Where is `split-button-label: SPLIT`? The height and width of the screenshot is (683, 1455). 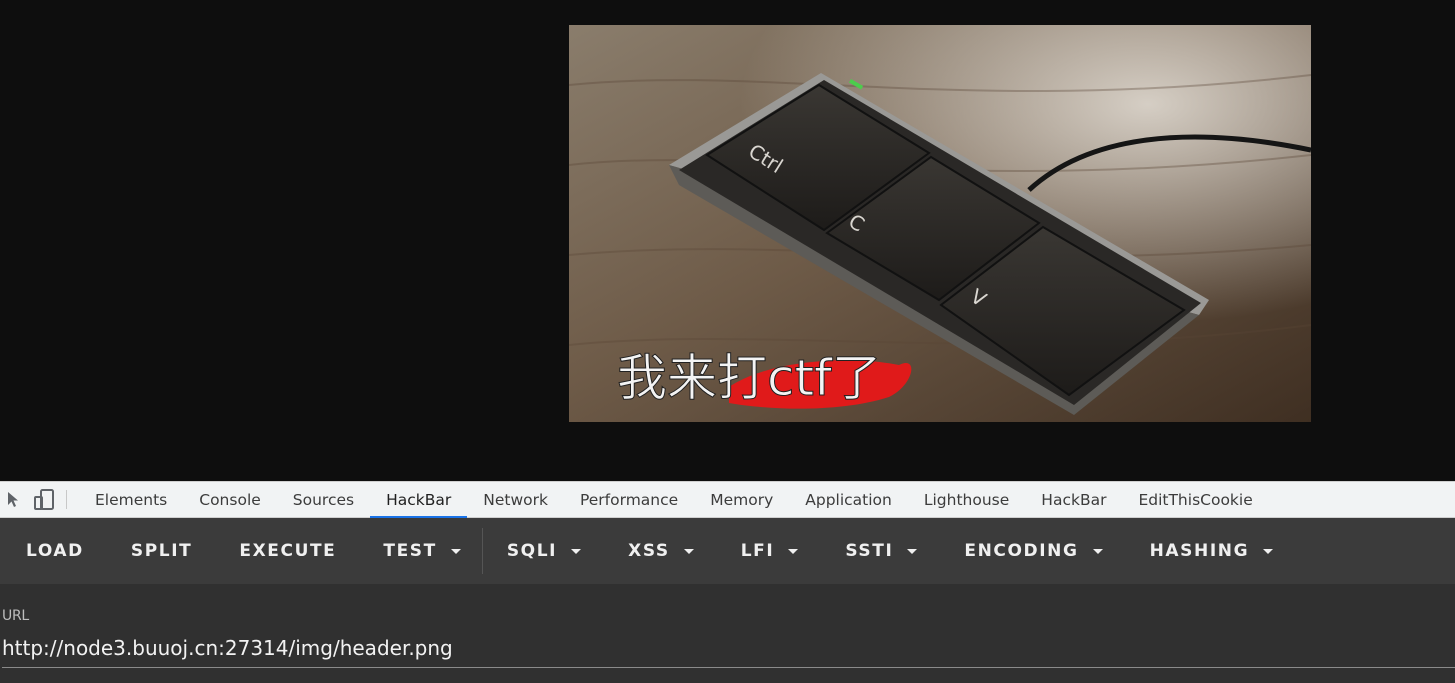 split-button-label: SPLIT is located at coordinates (161, 551).